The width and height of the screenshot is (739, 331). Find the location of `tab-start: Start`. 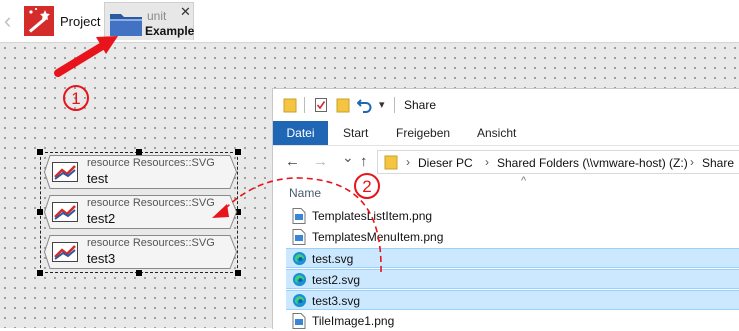

tab-start: Start is located at coordinates (355, 133).